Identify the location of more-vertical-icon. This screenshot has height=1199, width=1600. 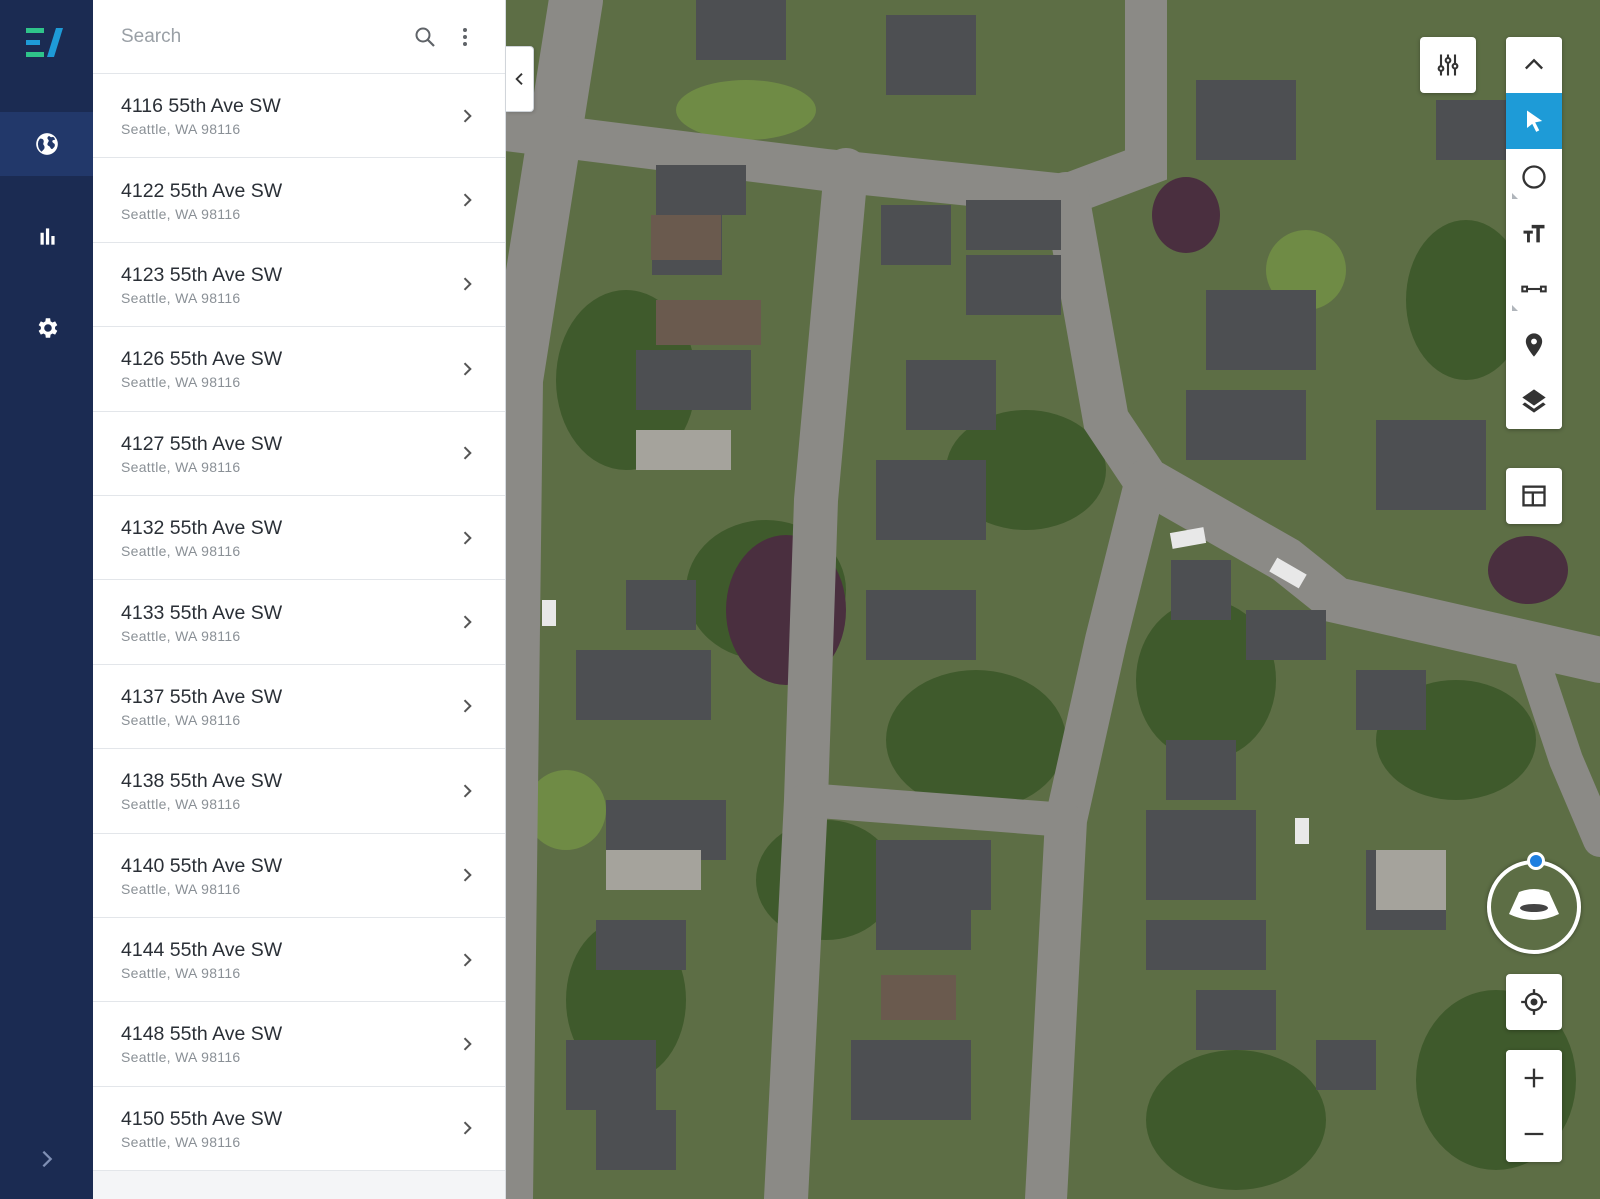
(465, 36).